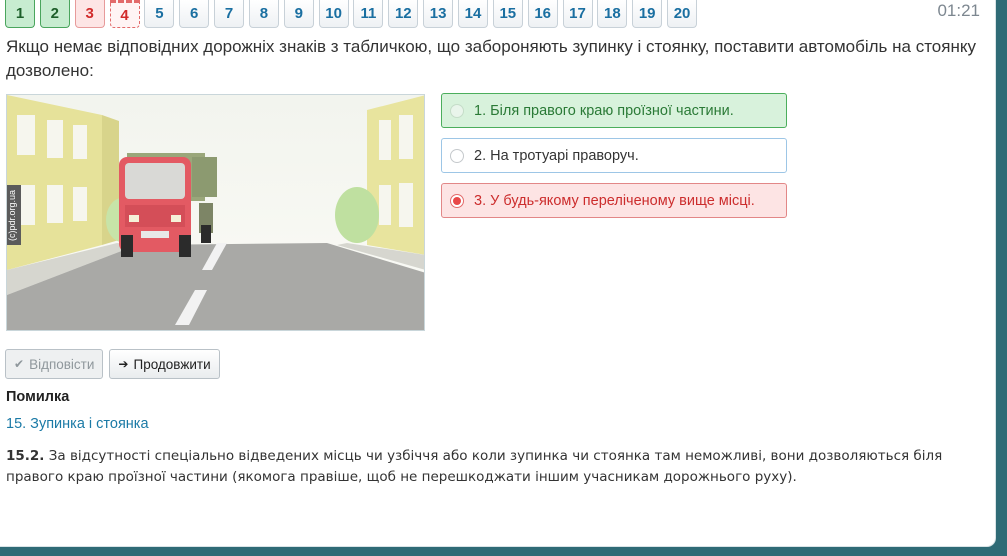 The height and width of the screenshot is (556, 1007). I want to click on question-navigation: 1 2 3 4 5 6 7 8 9 10 11 12 13 14 15 16 17 18 19 20, so click(353, 14).